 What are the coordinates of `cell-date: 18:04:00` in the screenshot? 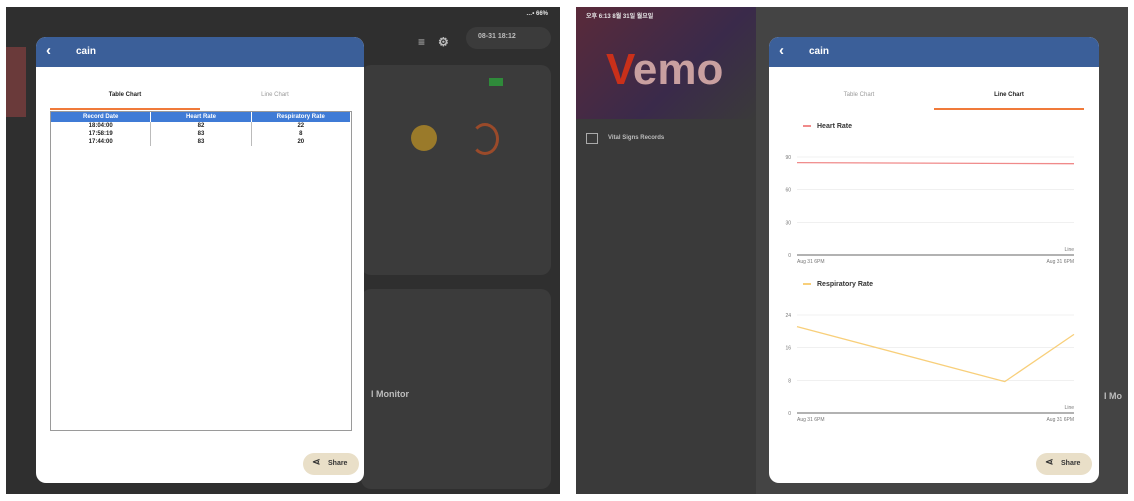 It's located at (101, 126).